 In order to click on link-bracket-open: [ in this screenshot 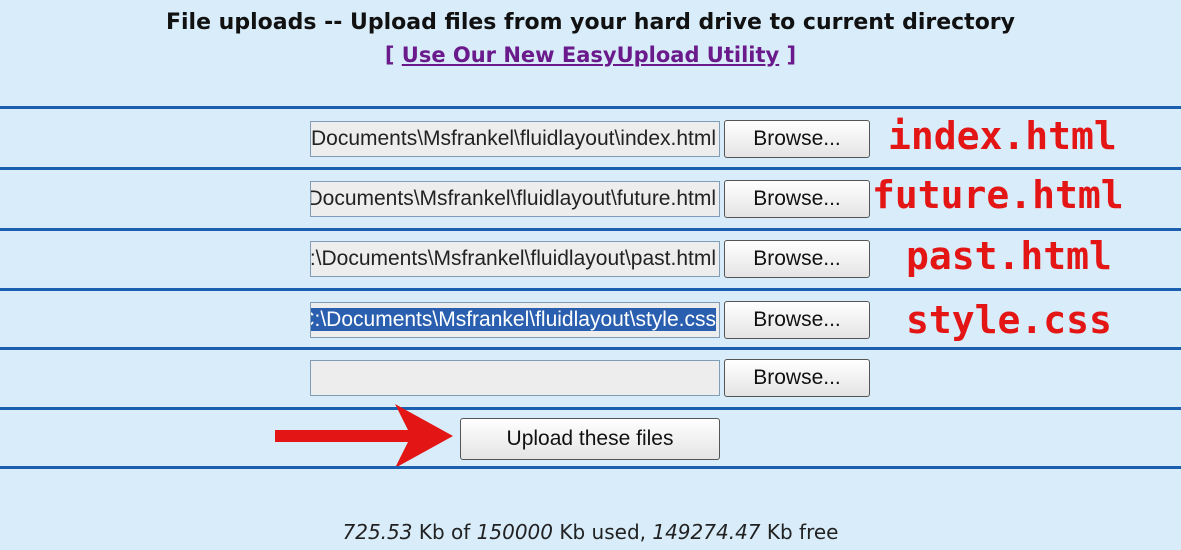, I will do `click(393, 55)`.